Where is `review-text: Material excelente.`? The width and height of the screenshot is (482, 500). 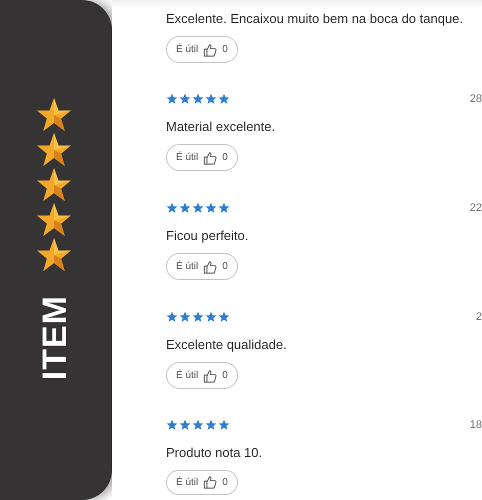 review-text: Material excelente. is located at coordinates (221, 127).